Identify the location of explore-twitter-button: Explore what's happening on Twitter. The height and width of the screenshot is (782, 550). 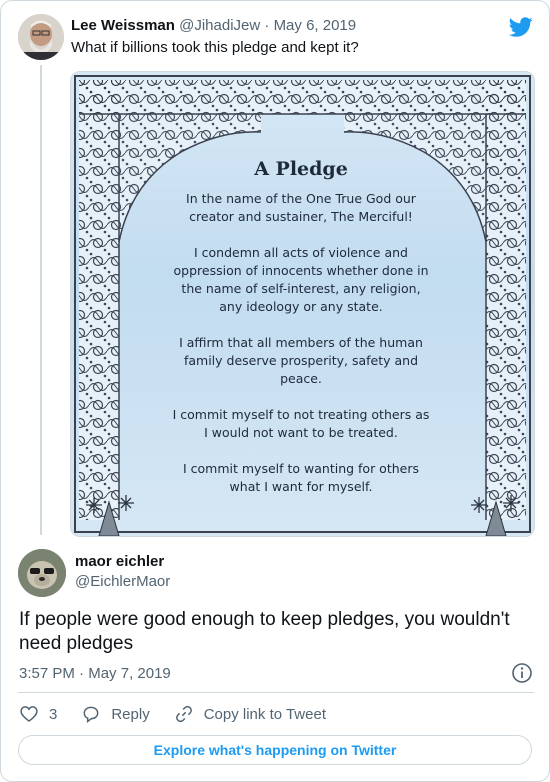
(275, 750).